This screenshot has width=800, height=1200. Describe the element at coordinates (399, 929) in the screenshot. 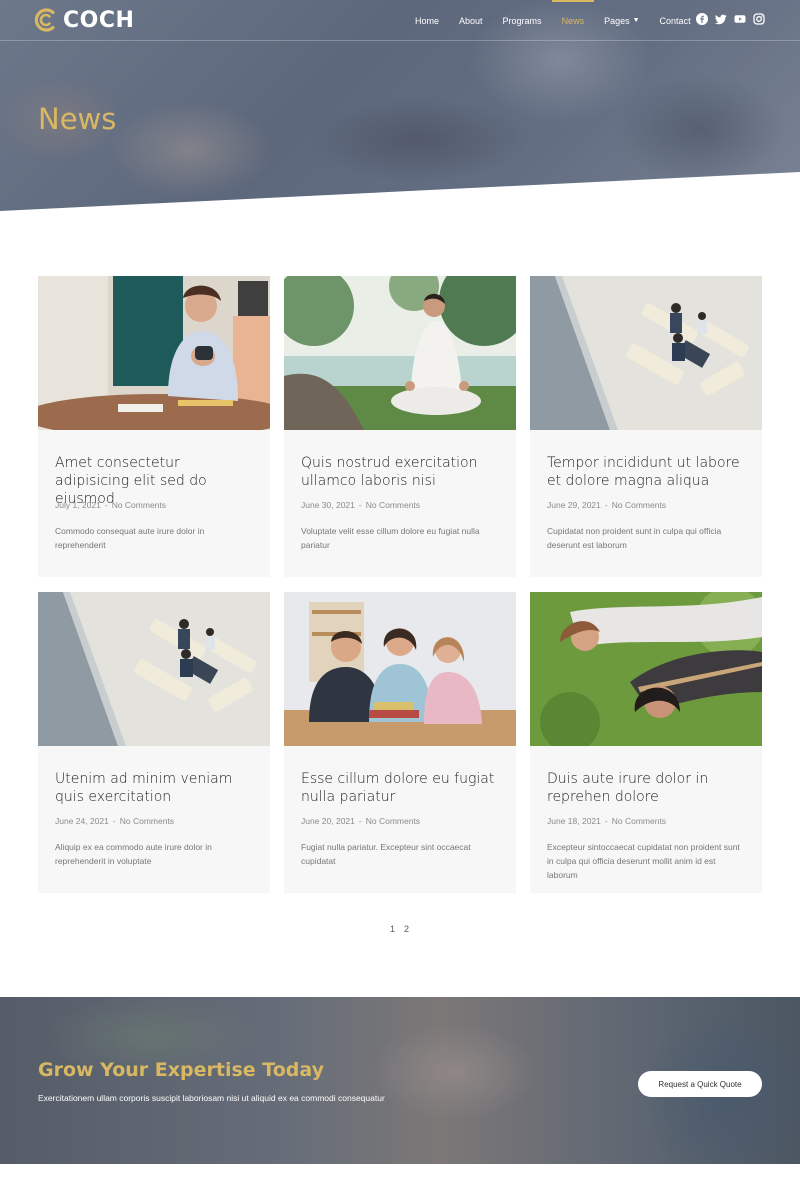

I see `pagination: 1 2` at that location.